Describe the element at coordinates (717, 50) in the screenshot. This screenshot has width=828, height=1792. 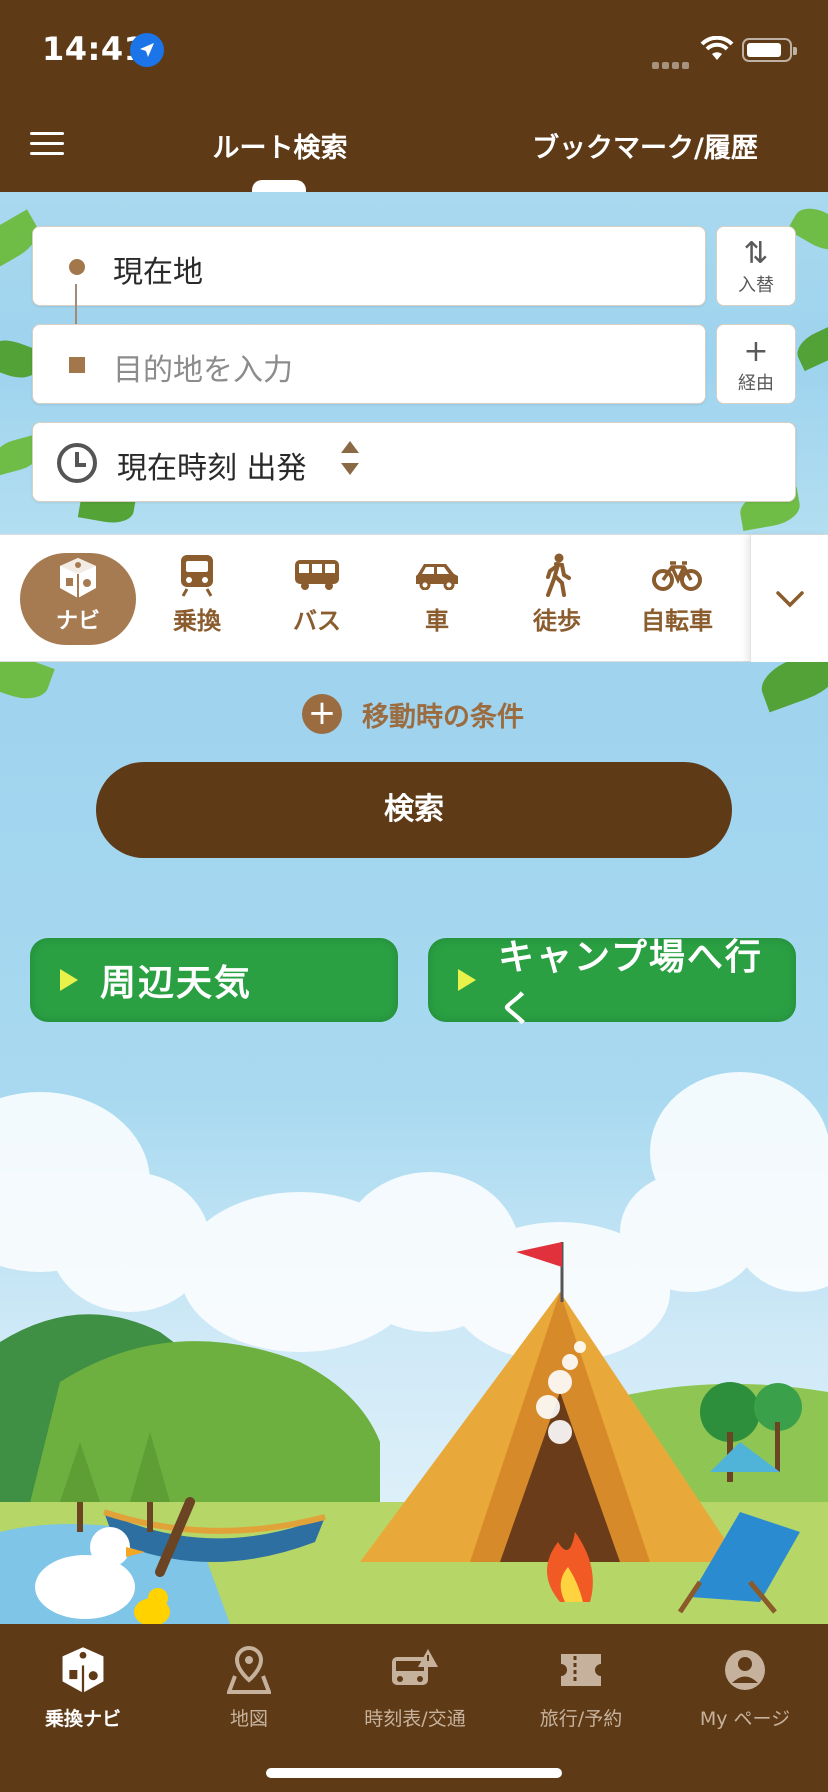
I see `wifi-icon` at that location.